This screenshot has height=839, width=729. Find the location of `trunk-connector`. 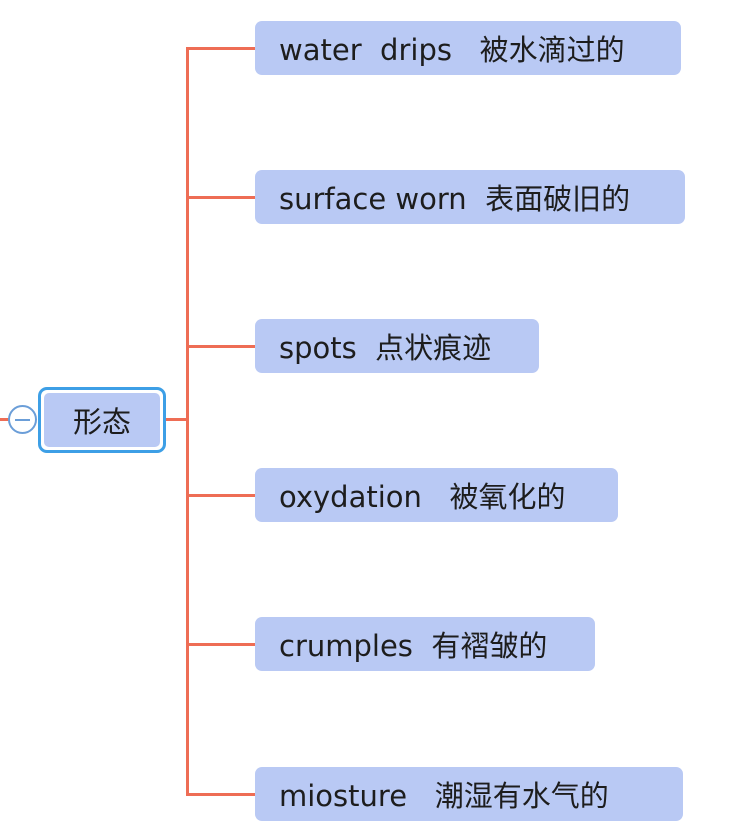

trunk-connector is located at coordinates (187, 421).